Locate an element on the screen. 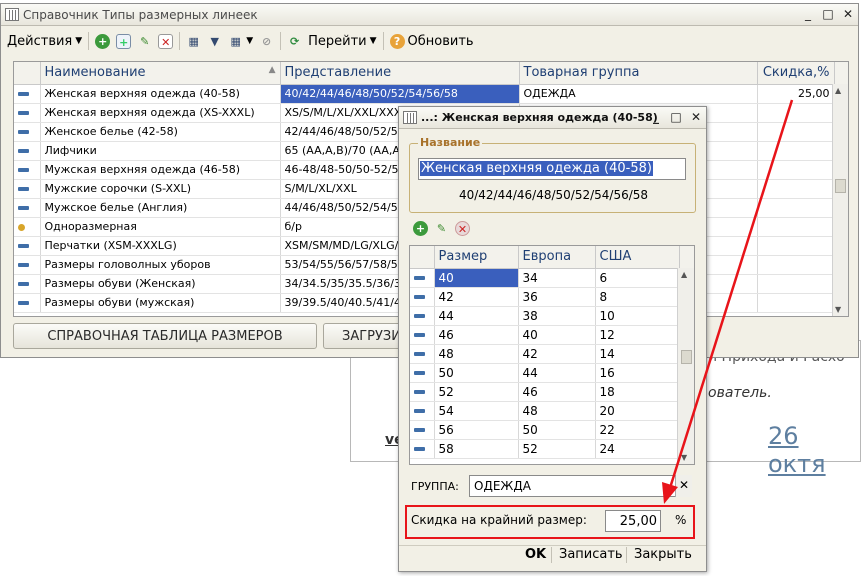  arrow-head is located at coordinates (670, 493).